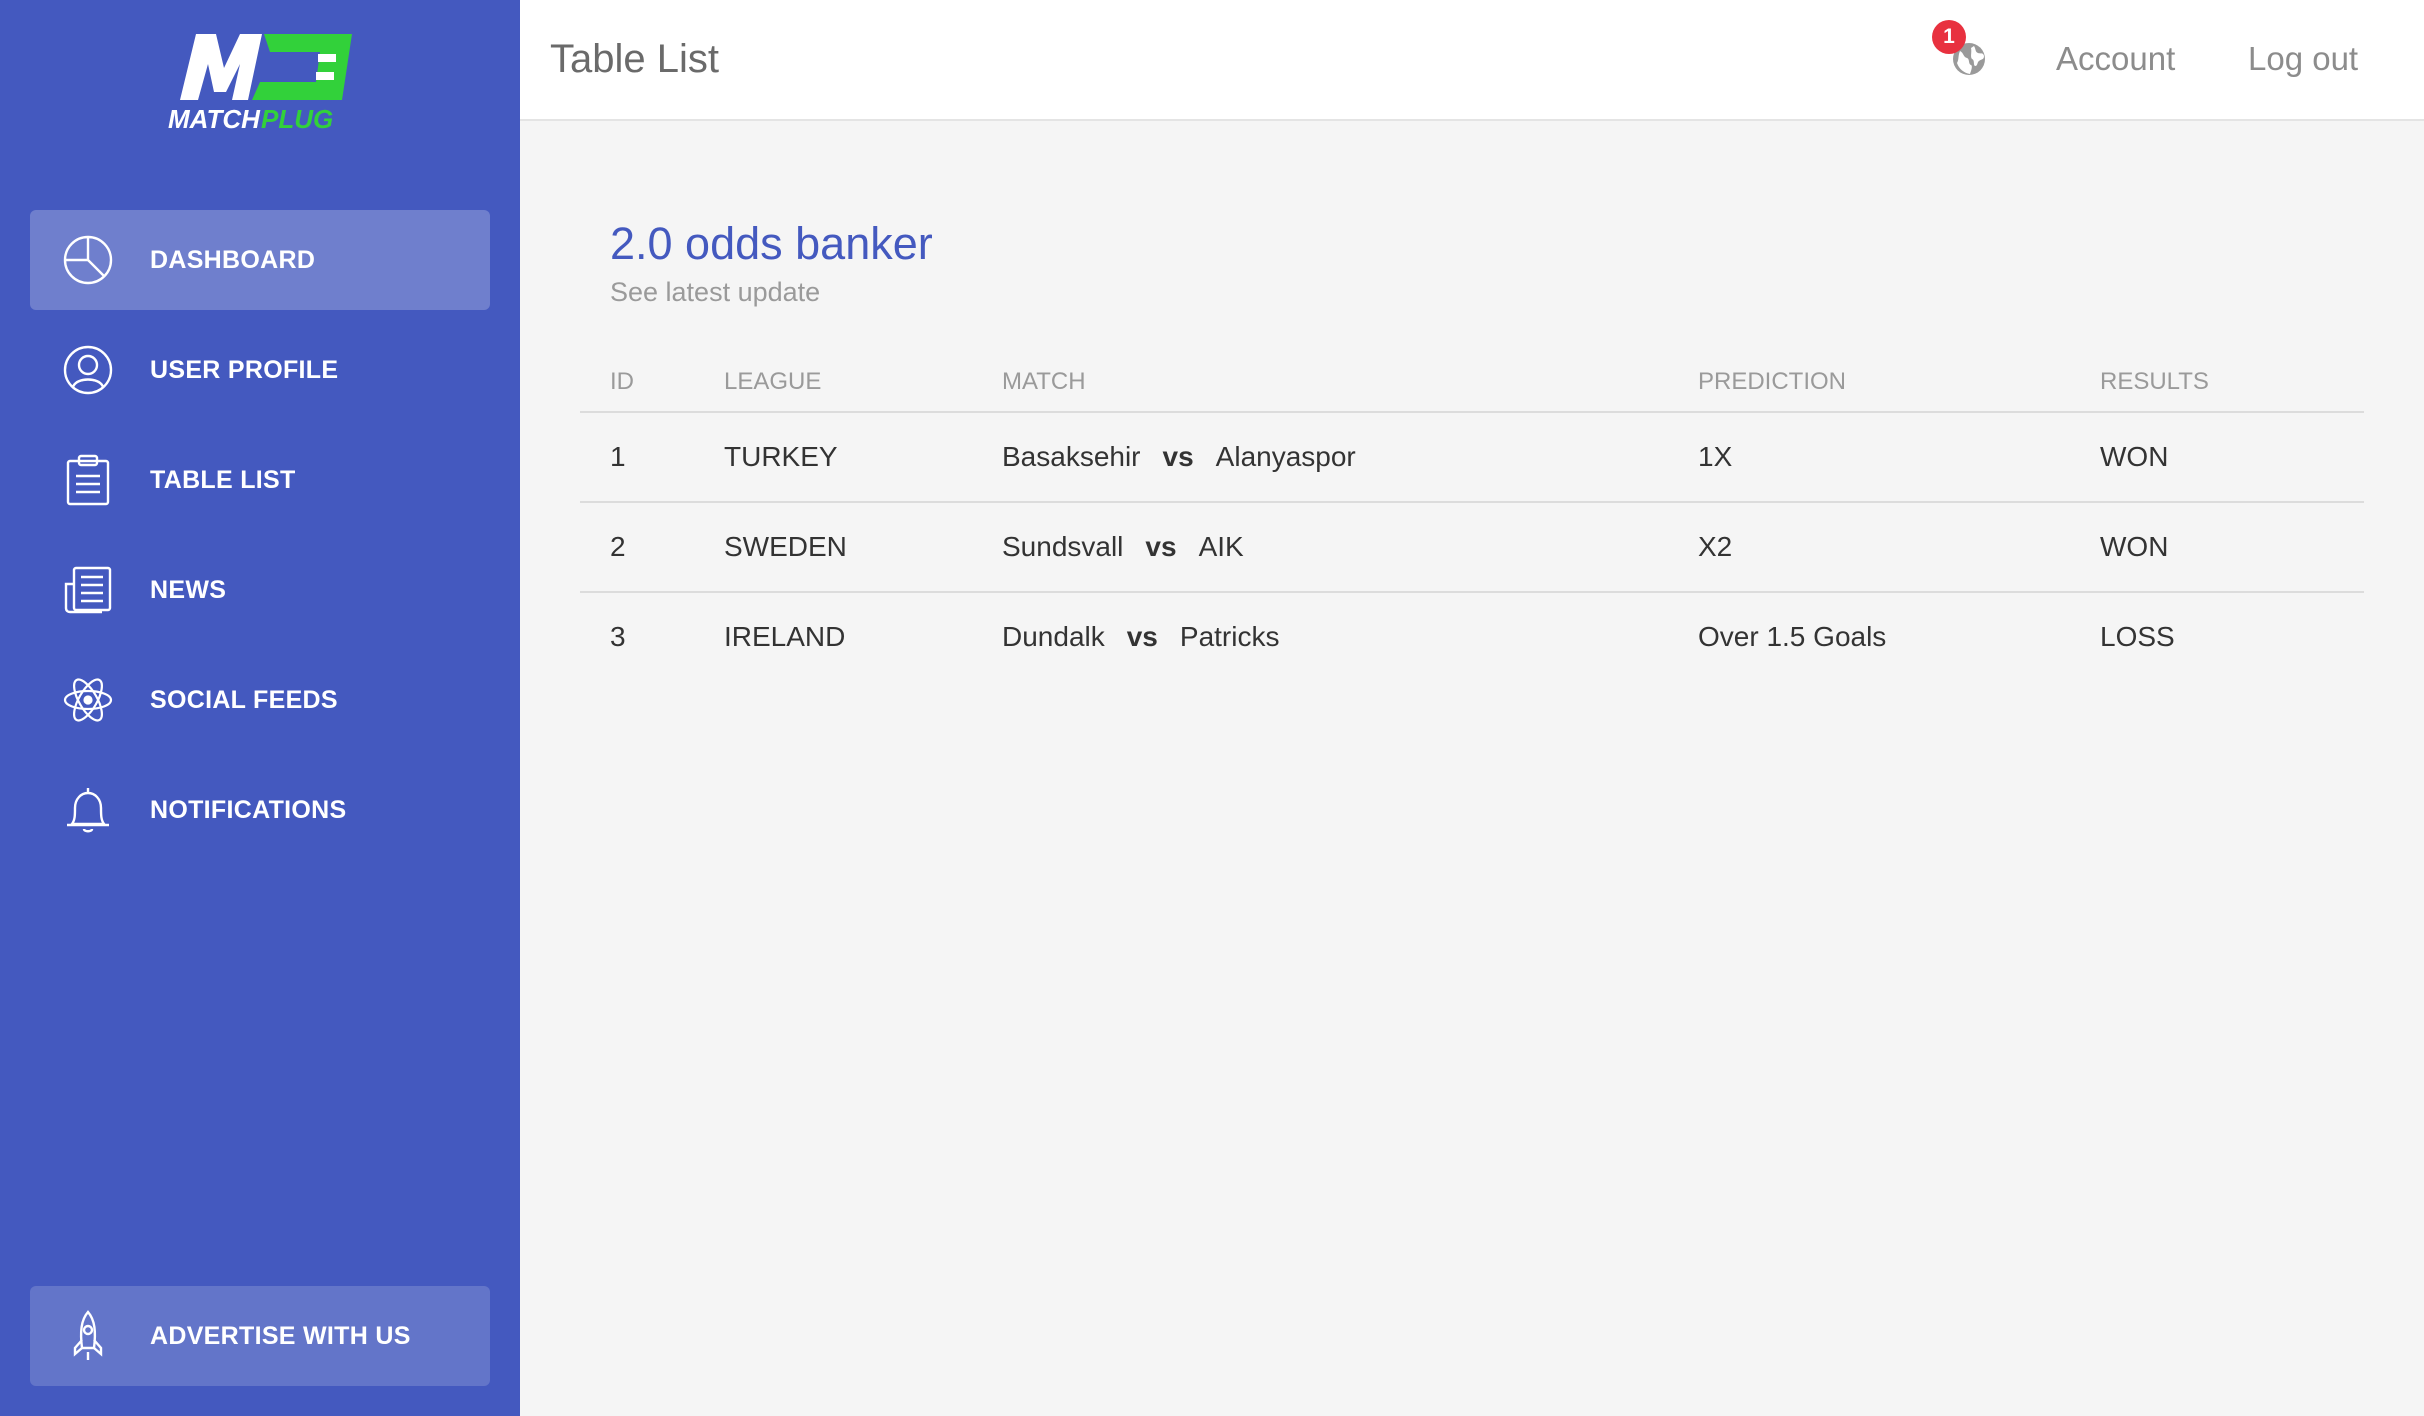 The height and width of the screenshot is (1416, 2424). I want to click on logo-text-plug: PLUG, so click(297, 119).